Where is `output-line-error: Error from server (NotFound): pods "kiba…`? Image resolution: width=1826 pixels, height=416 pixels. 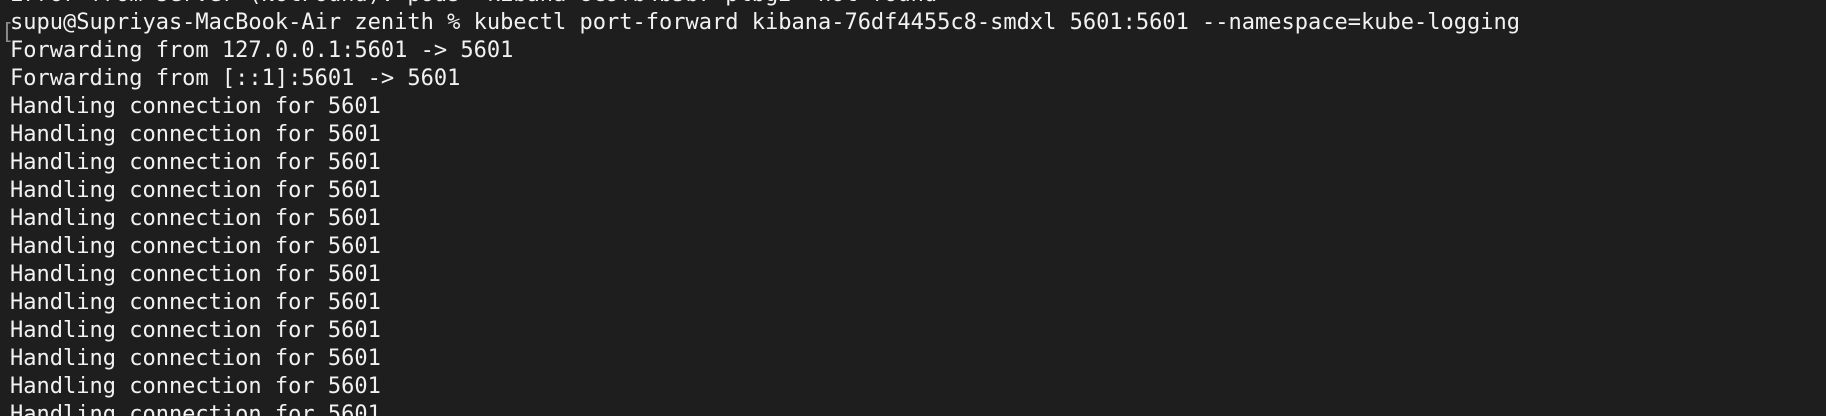
output-line-error: Error from server (NotFound): pods "kiba… is located at coordinates (918, 4).